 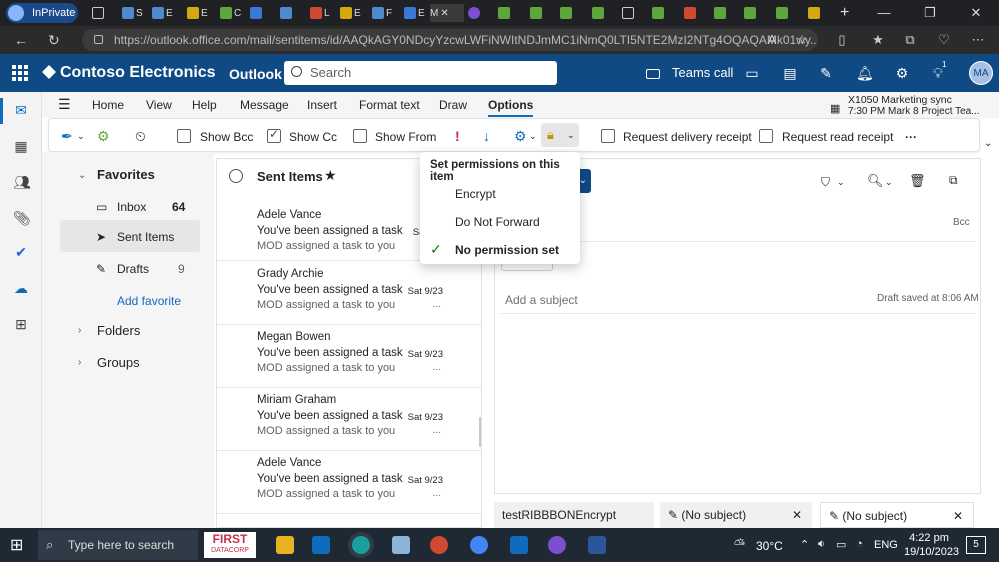 What do you see at coordinates (67, 136) in the screenshot?
I see `theme-icon: ✒` at bounding box center [67, 136].